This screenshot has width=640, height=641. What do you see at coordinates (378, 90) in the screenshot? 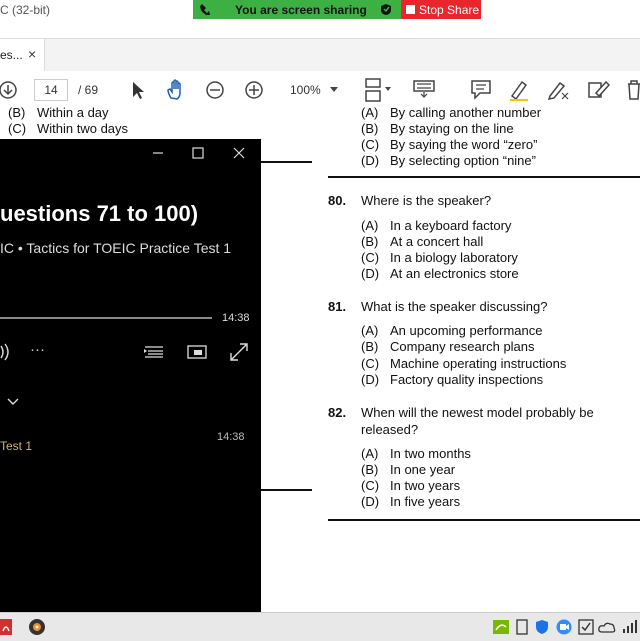
I see `page-fit-icon` at bounding box center [378, 90].